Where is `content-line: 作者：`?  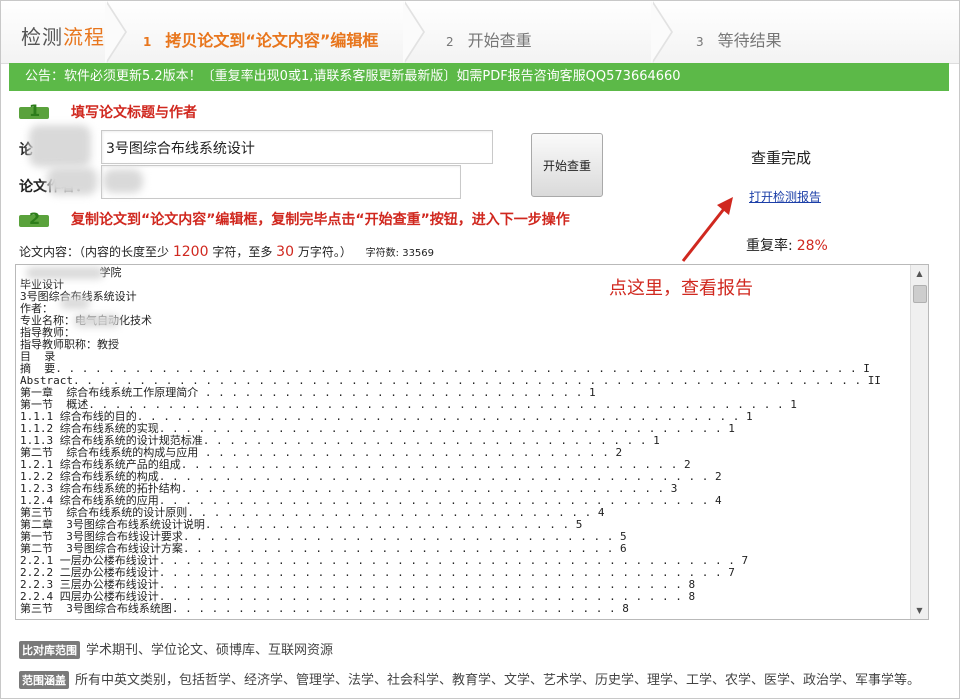
content-line: 作者： is located at coordinates (36, 308).